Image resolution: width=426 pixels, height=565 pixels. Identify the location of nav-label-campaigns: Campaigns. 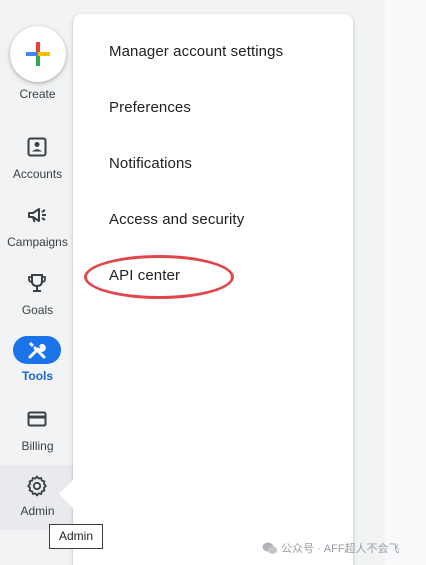
(37, 242).